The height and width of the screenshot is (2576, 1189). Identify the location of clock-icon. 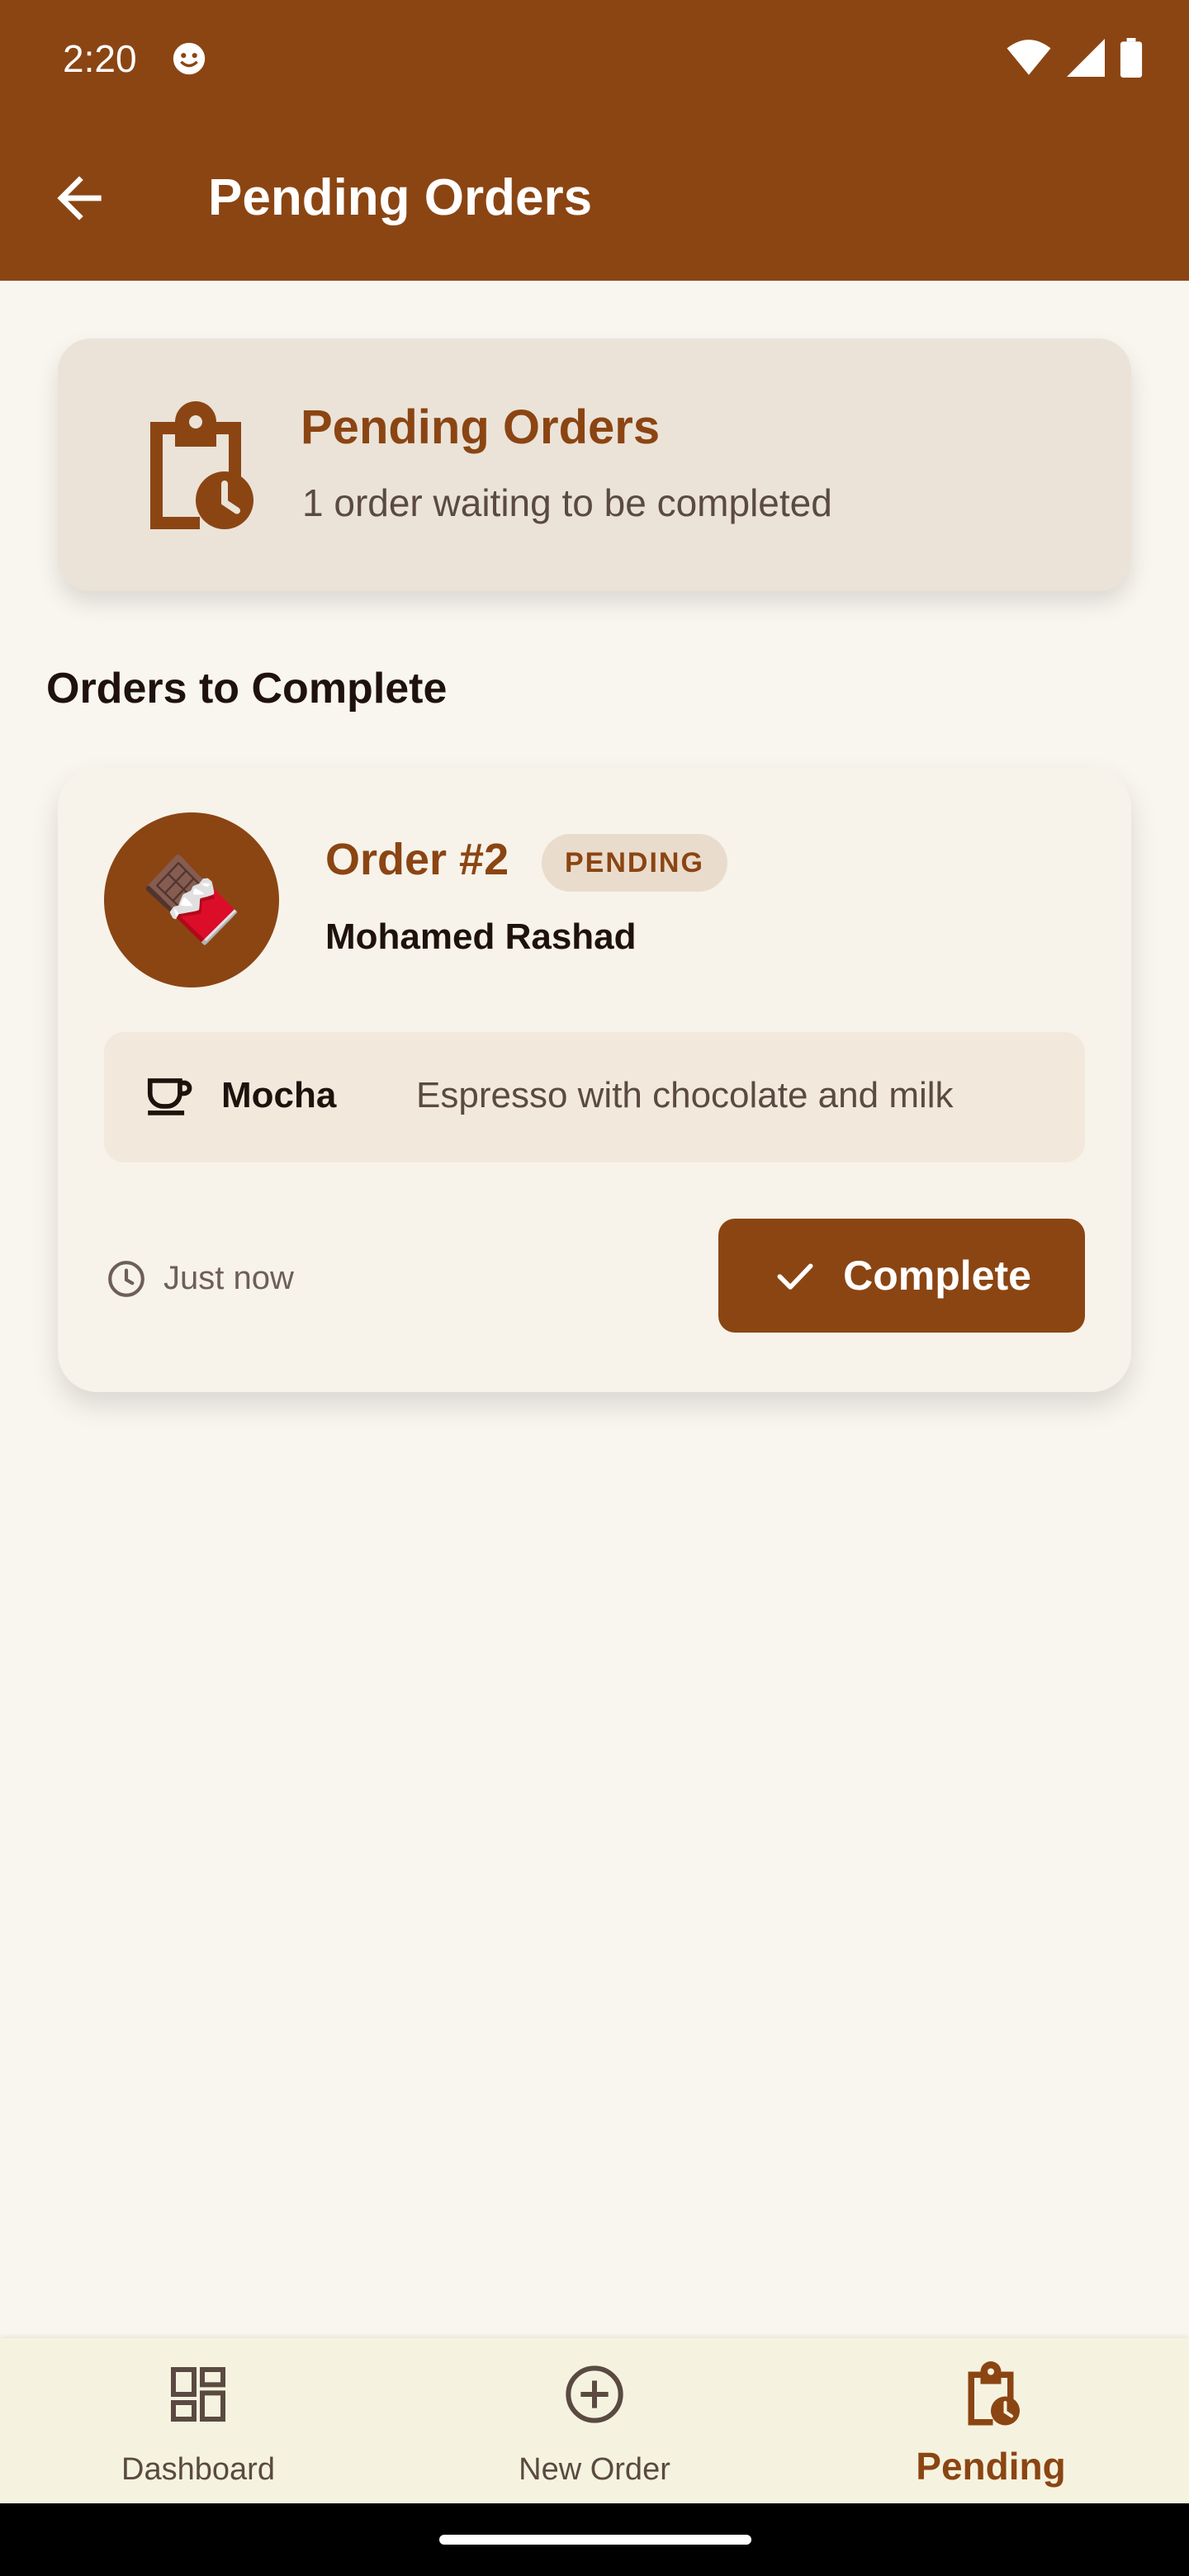
(126, 1279).